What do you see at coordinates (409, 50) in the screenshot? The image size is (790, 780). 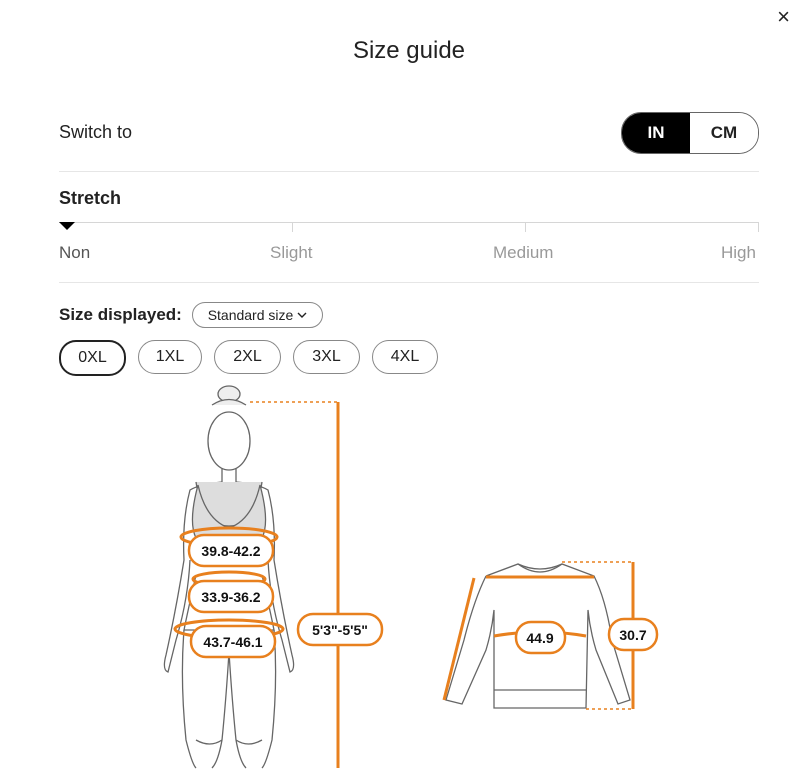 I see `dialog-title: Size guide` at bounding box center [409, 50].